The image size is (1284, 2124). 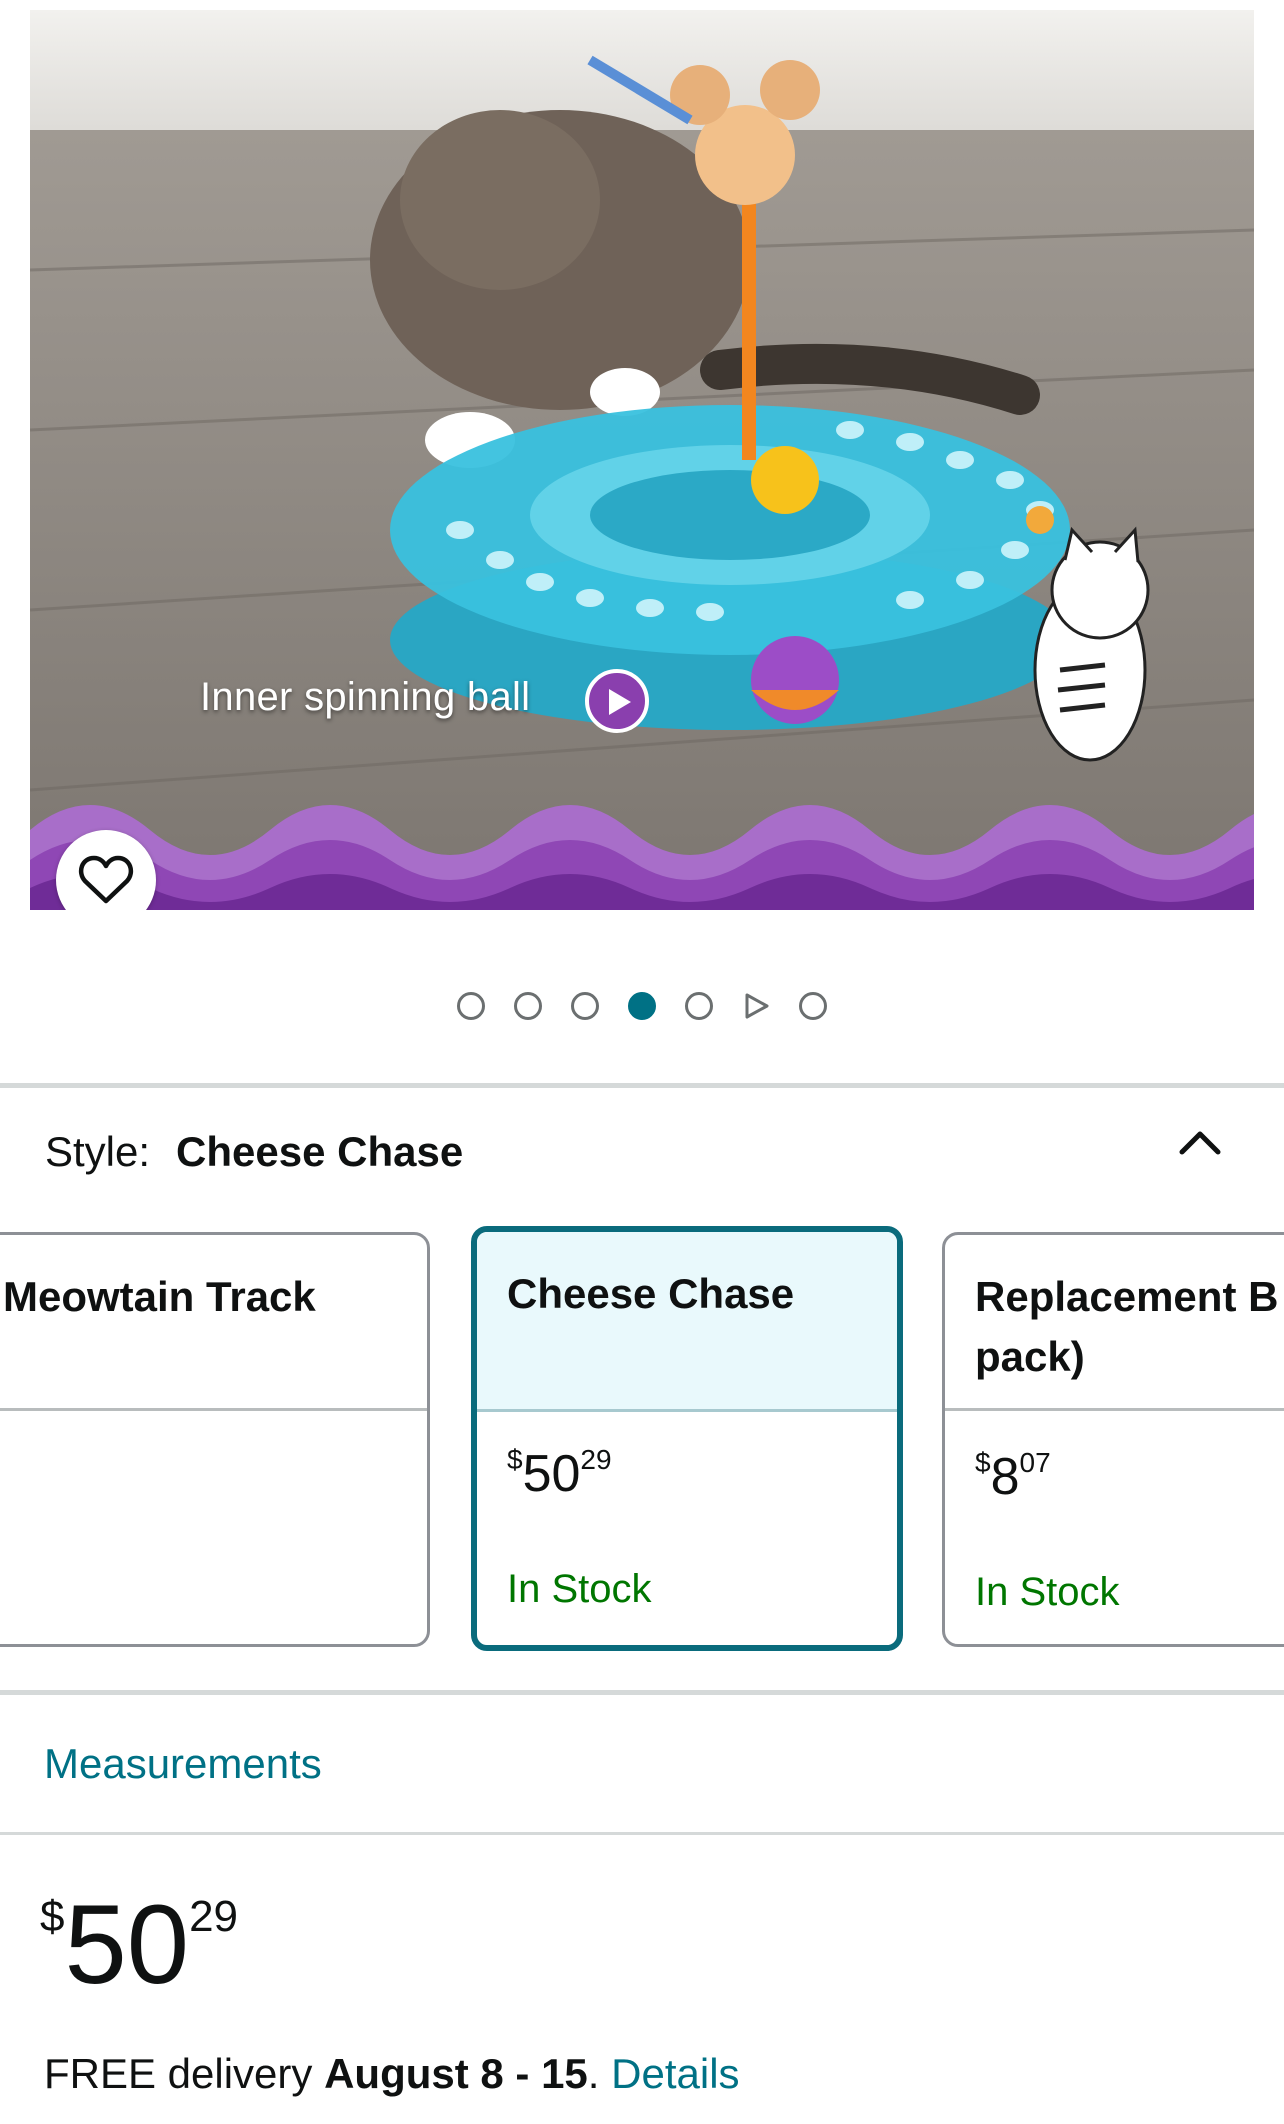 I want to click on product-price: $5029, so click(x=139, y=1944).